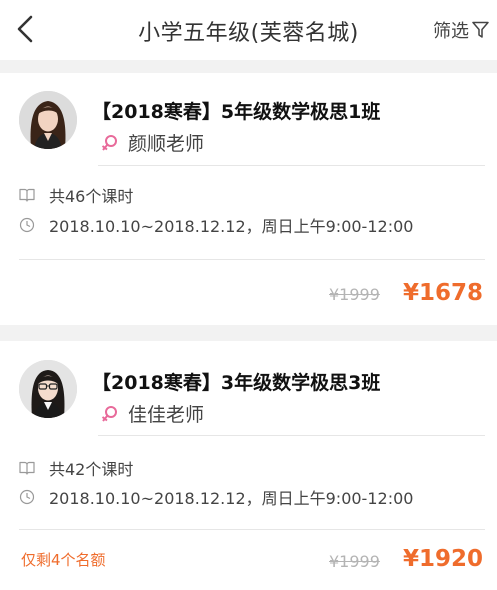 This screenshot has width=497, height=590. I want to click on course-title: 【2018寒春】5年级数学极思1班, so click(236, 112).